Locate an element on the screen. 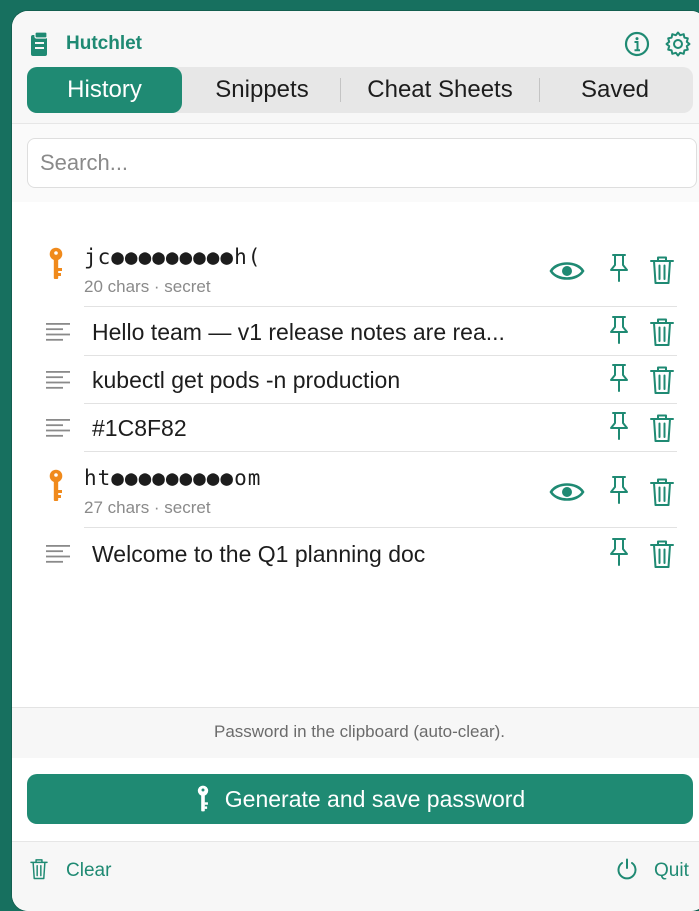  tab-bar: History Snippets Cheat Sheets Saved is located at coordinates (360, 90).